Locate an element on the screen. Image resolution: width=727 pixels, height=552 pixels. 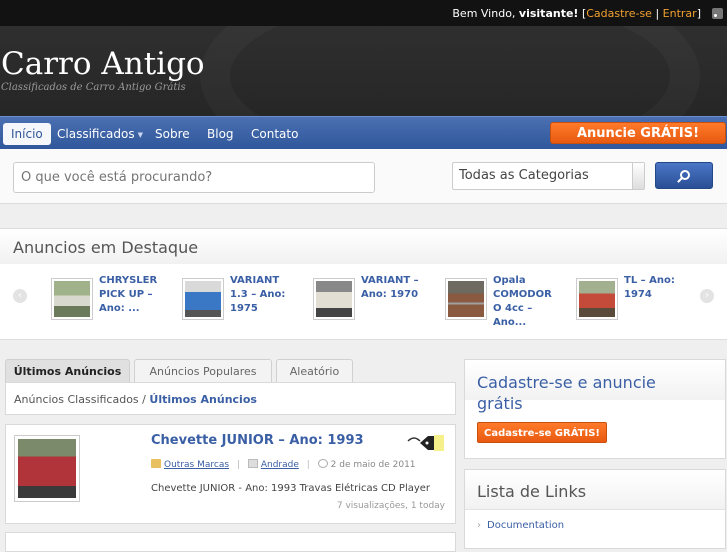
header-decoration is located at coordinates (450, 71).